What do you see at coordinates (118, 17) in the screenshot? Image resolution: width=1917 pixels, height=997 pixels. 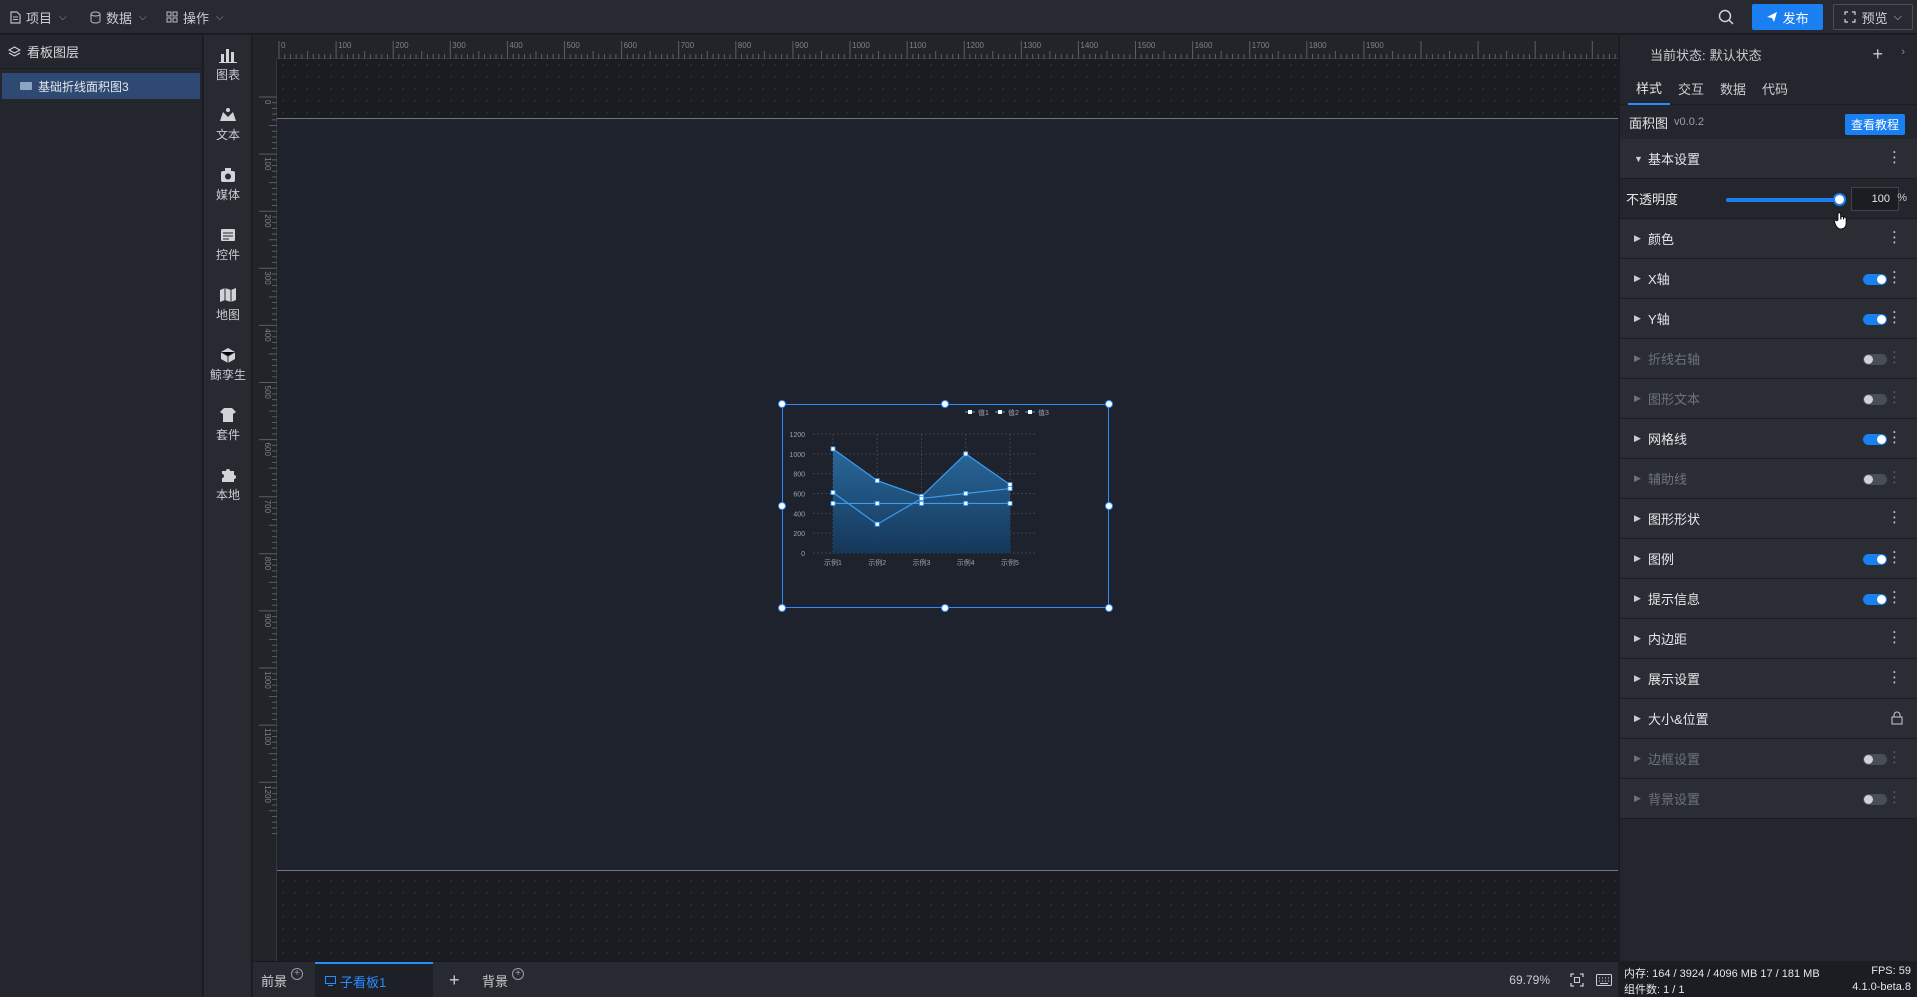 I see `menu-data: 数据 ⌵` at bounding box center [118, 17].